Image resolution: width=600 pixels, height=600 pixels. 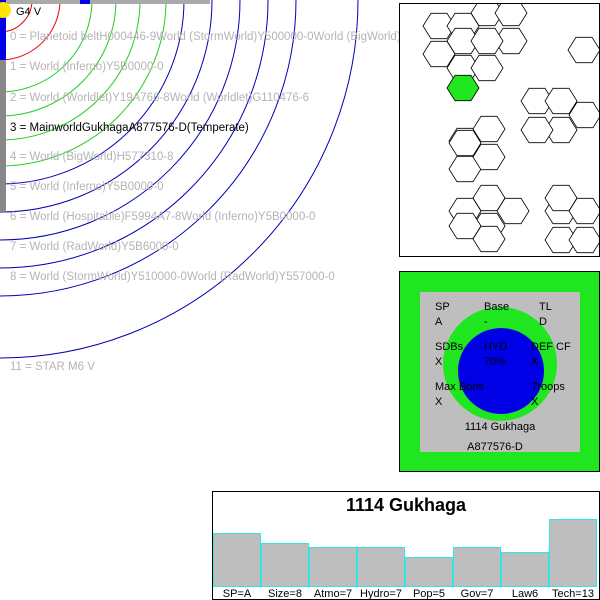 What do you see at coordinates (459, 387) in the screenshot?
I see `max-bons-label: Max Bons` at bounding box center [459, 387].